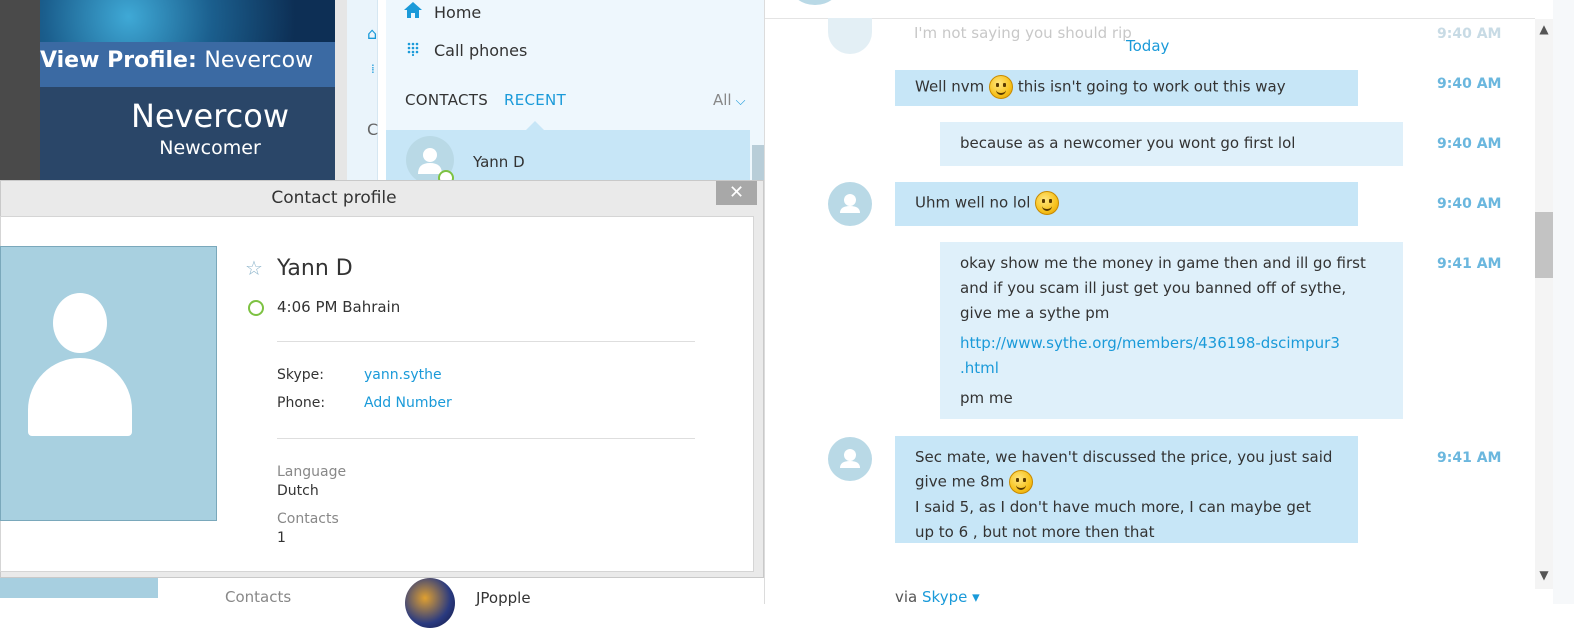 This screenshot has width=1574, height=628. I want to click on dialpad-icon, so click(413, 50).